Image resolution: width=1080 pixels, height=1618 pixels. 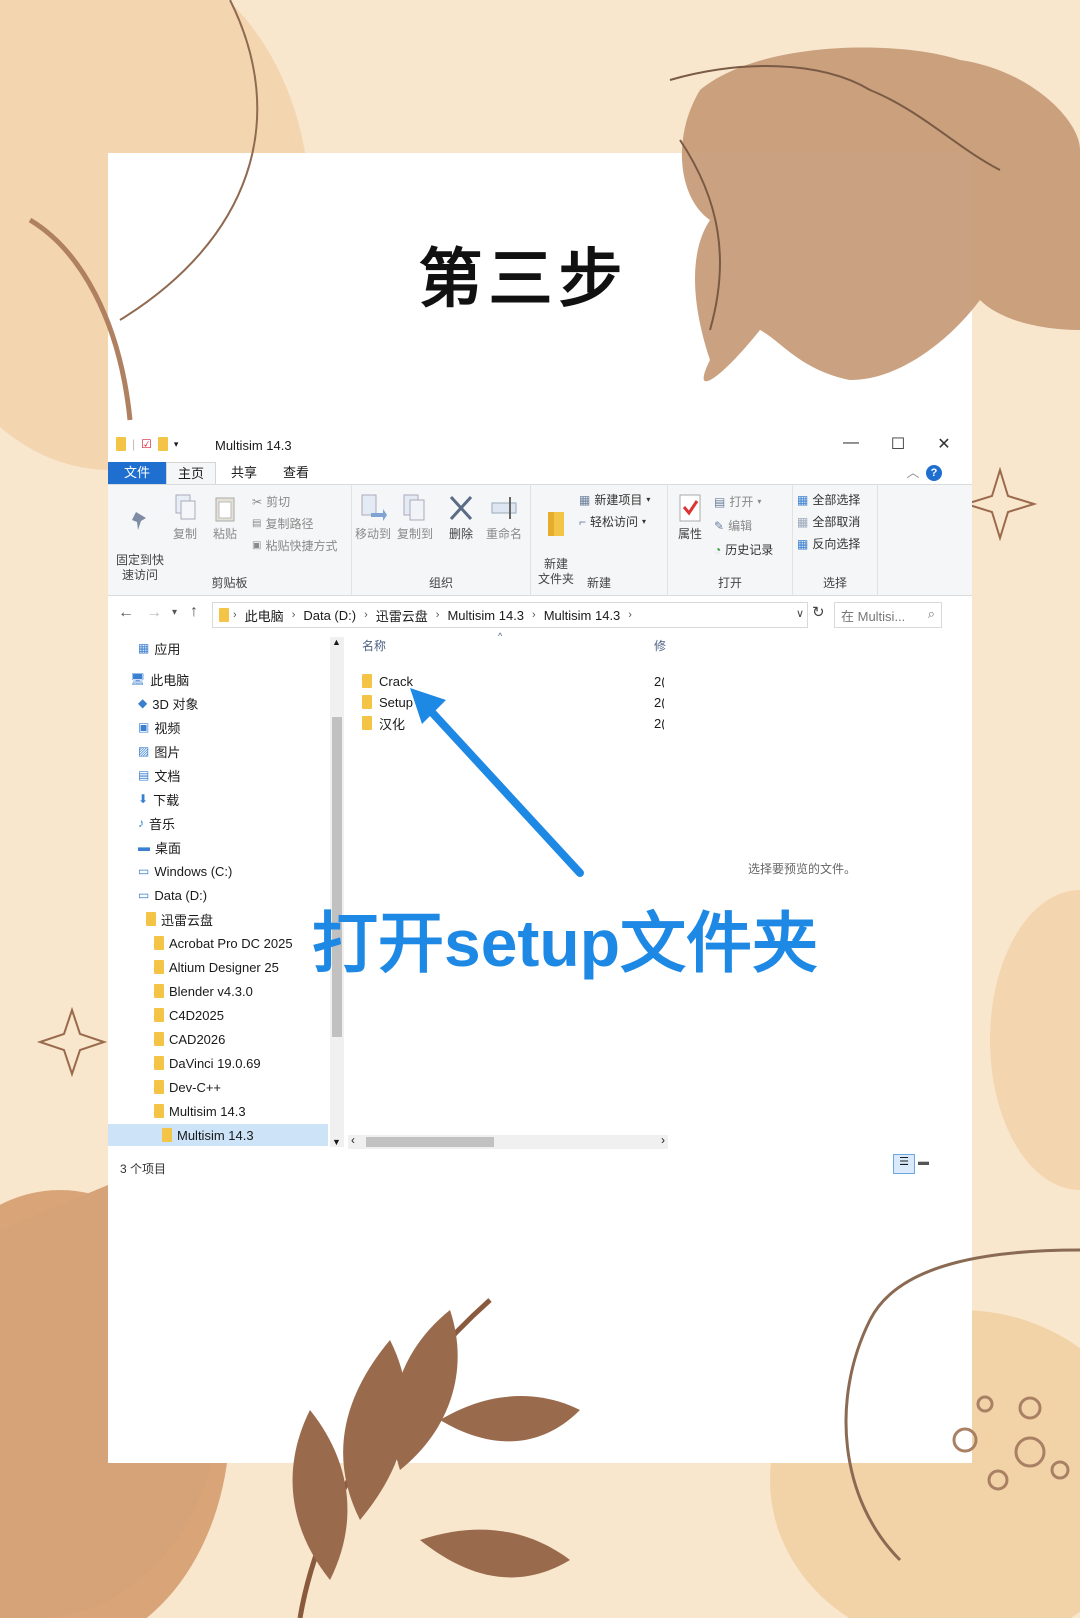 I want to click on music-icon: ♪, so click(x=141, y=823).